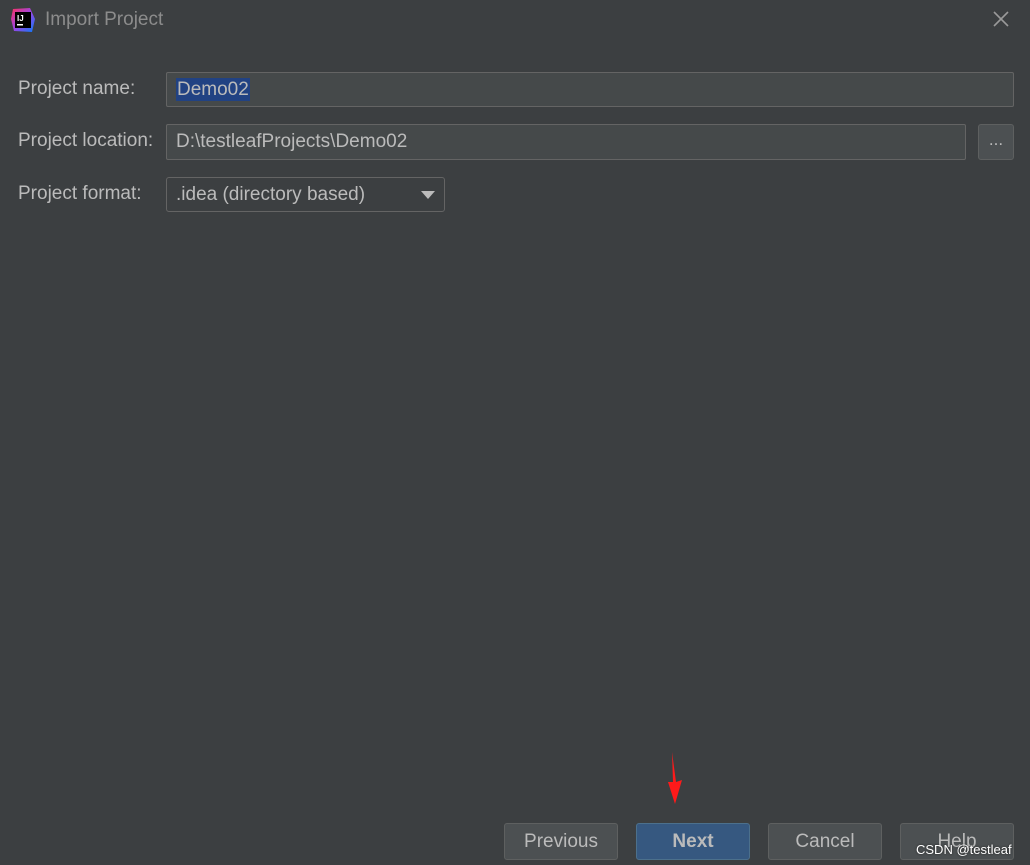  I want to click on next-button: Next, so click(693, 841).